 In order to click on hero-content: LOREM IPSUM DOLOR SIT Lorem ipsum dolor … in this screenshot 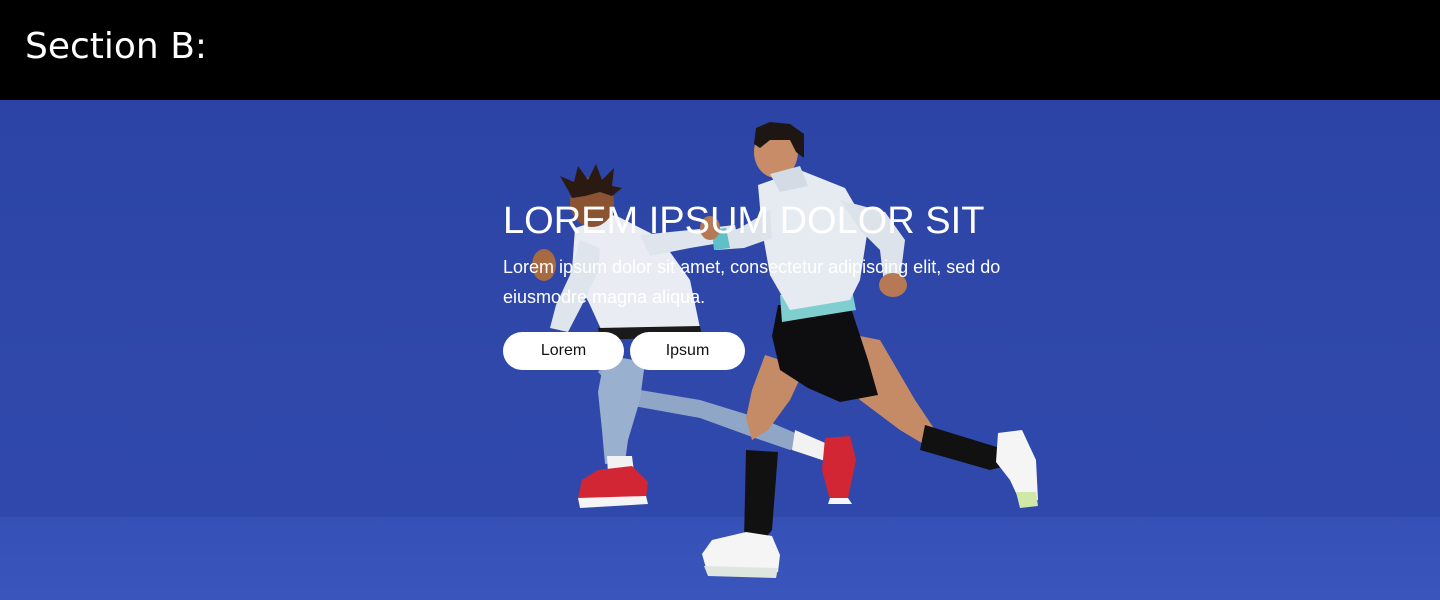, I will do `click(763, 285)`.